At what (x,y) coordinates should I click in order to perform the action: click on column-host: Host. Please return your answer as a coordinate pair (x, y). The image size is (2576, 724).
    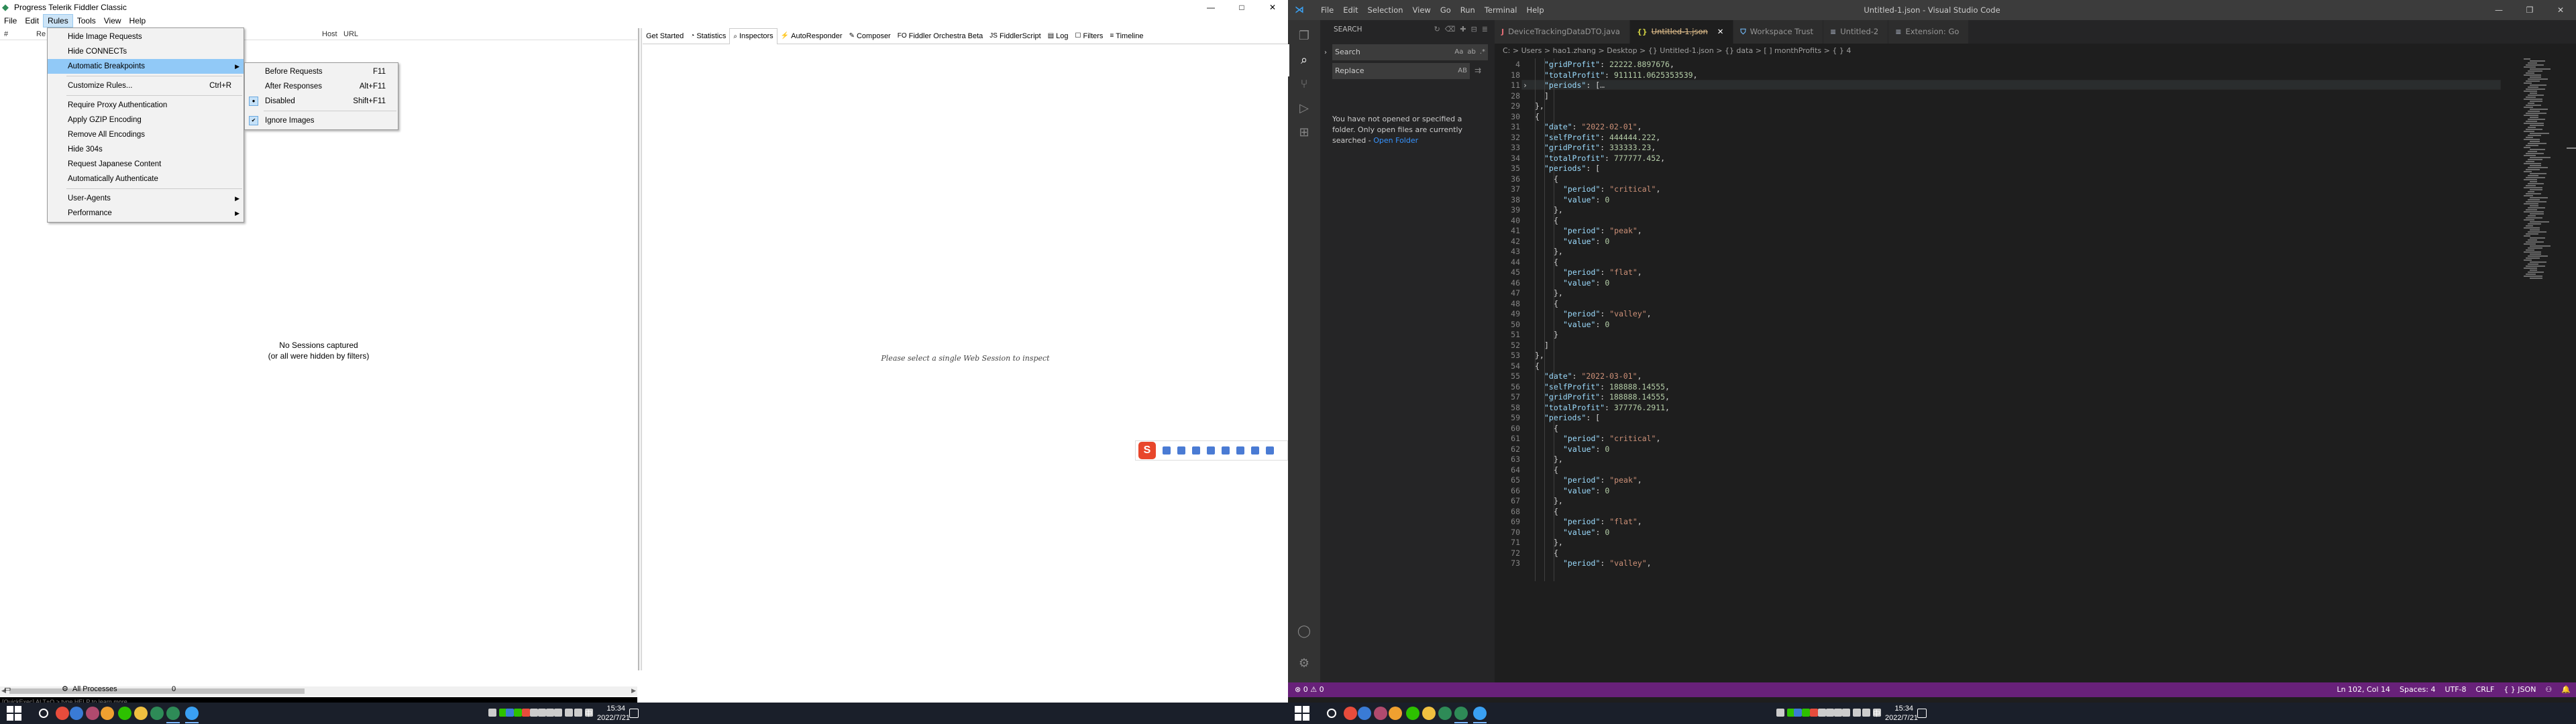
    Looking at the image, I should click on (329, 34).